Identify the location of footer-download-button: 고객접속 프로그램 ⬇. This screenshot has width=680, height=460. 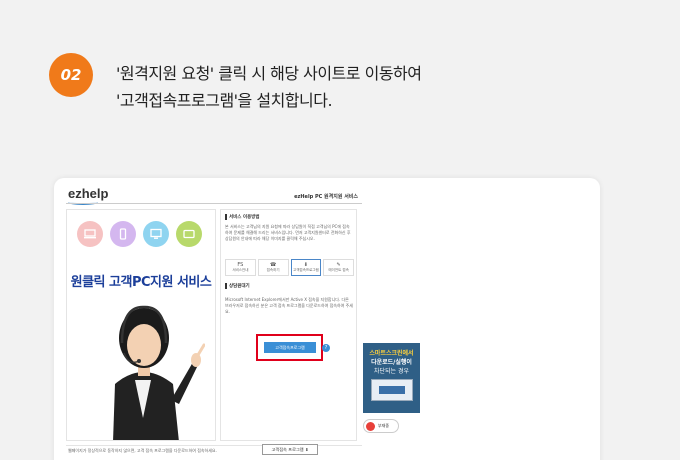
(290, 449).